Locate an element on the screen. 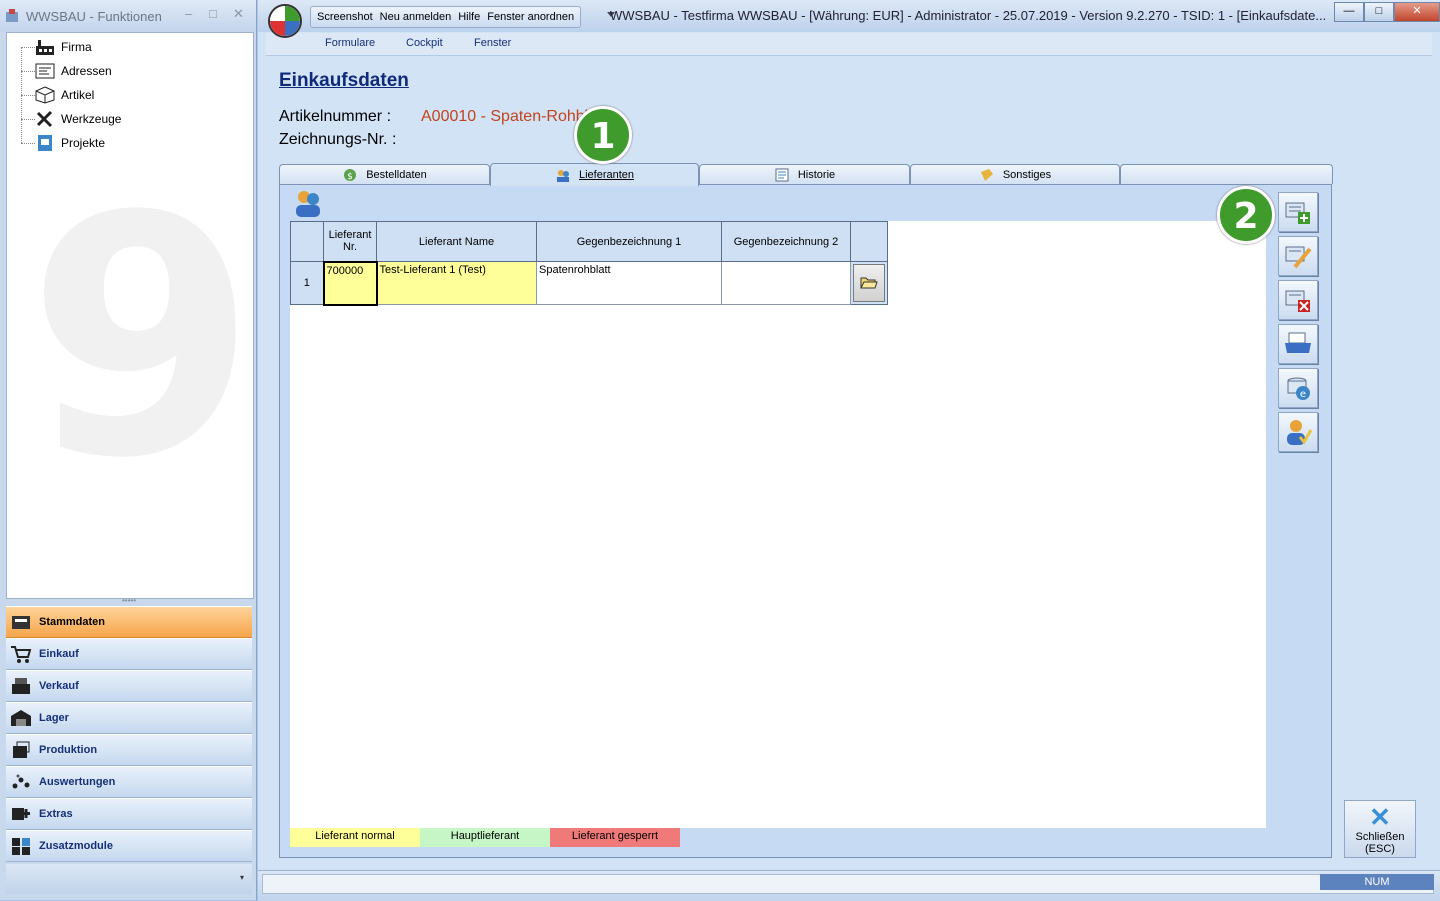 The height and width of the screenshot is (901, 1440). project-icon is located at coordinates (45, 143).